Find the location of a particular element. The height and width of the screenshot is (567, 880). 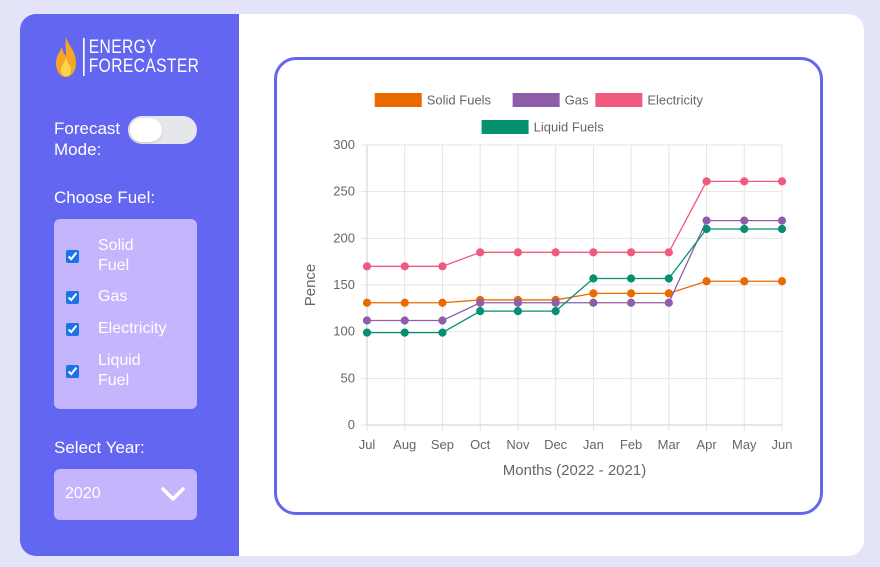

legend-label: Electricity is located at coordinates (675, 100).